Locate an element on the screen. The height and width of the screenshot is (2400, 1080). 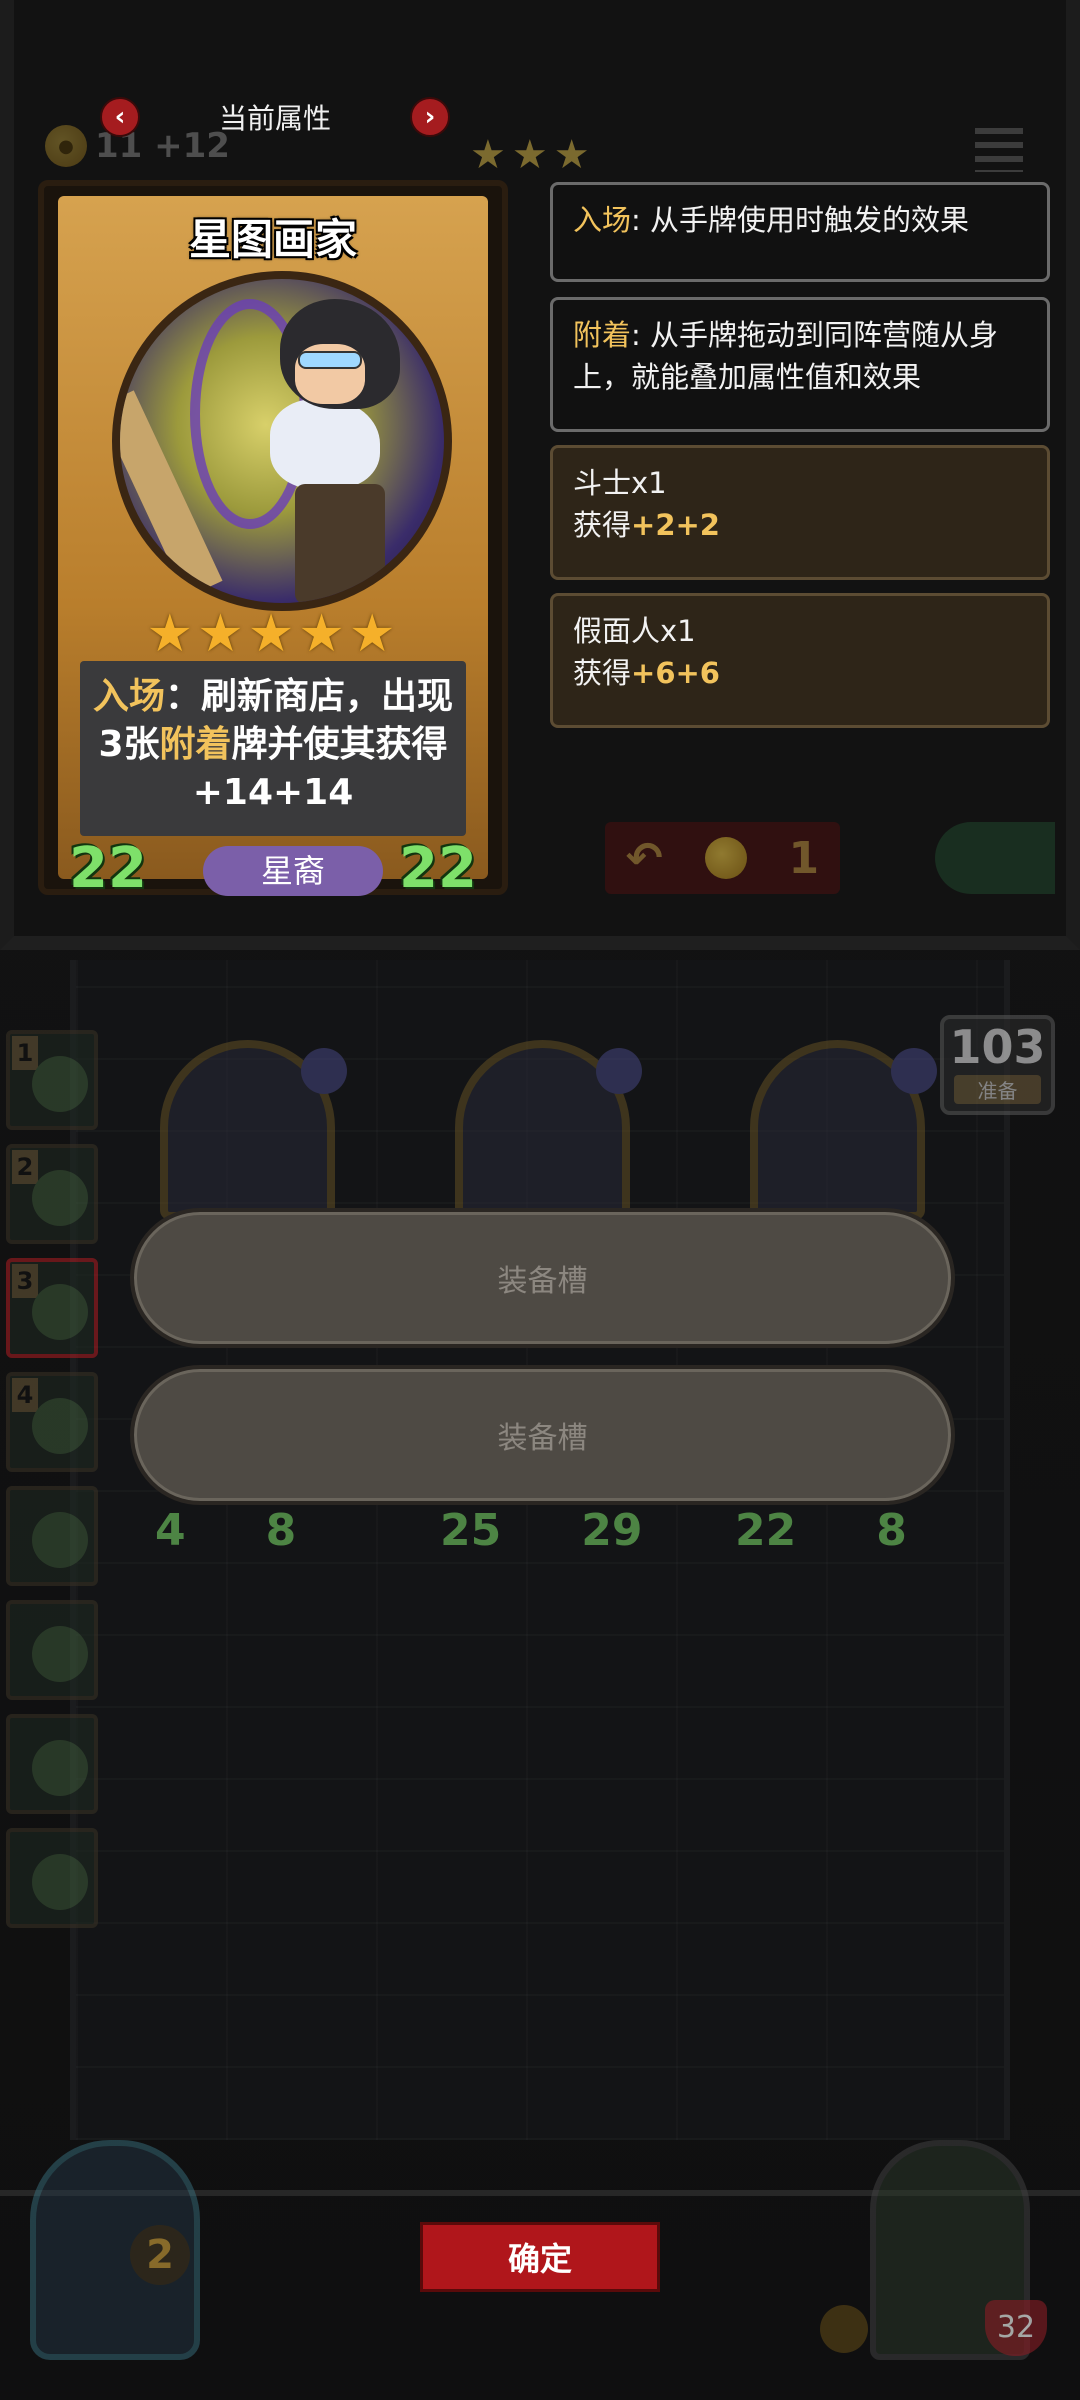
roster-item: 3 is located at coordinates (52, 1308).